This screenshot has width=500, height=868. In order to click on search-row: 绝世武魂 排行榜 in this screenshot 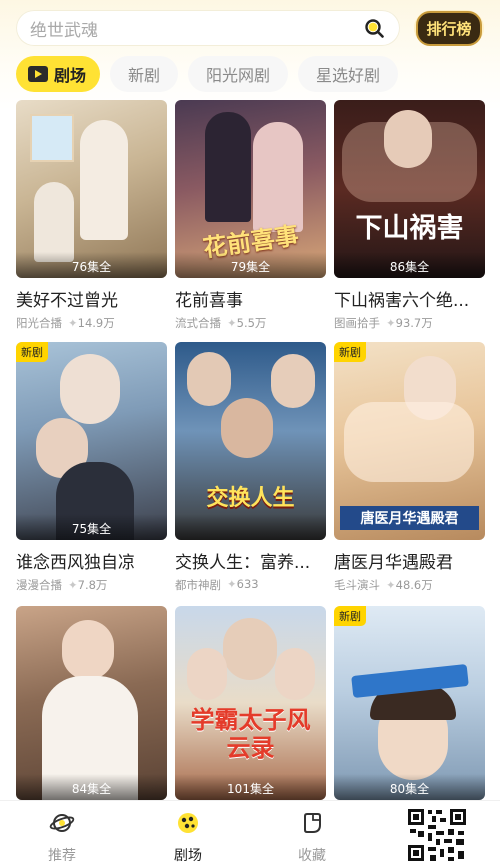, I will do `click(250, 28)`.